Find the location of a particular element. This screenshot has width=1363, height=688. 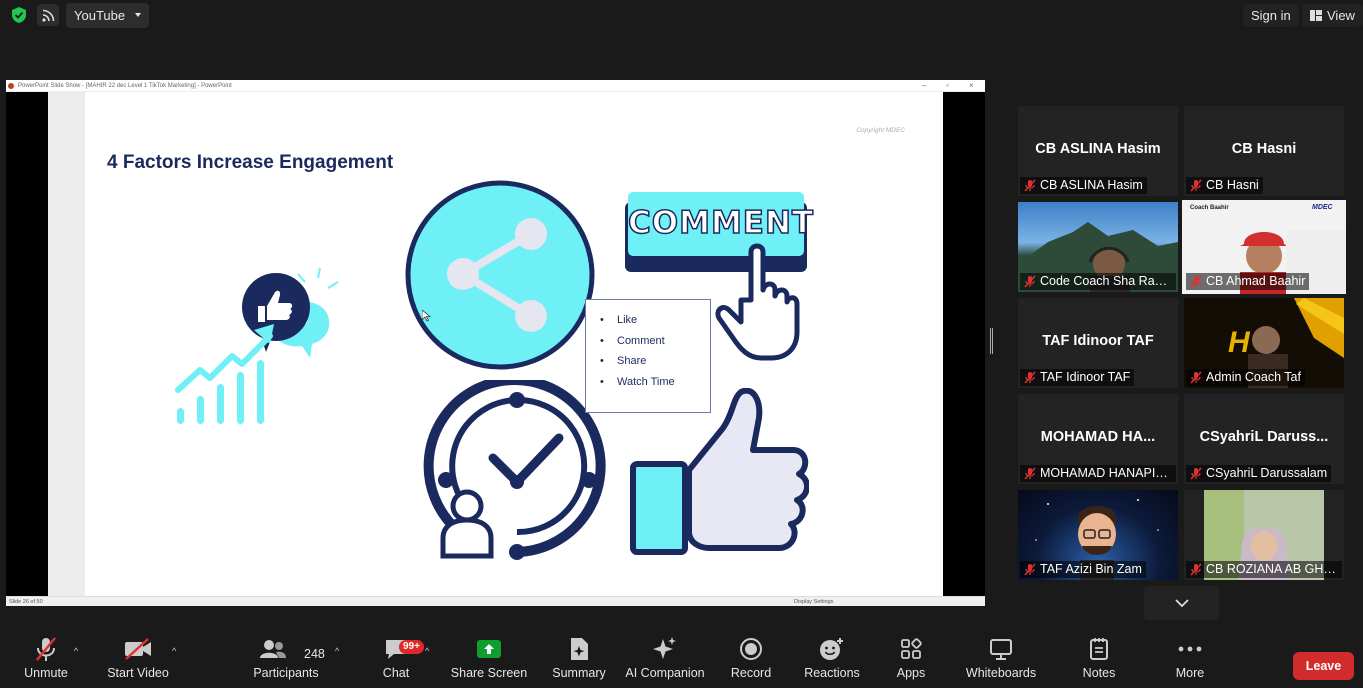

like-thumbs-up-icon is located at coordinates (719, 471).